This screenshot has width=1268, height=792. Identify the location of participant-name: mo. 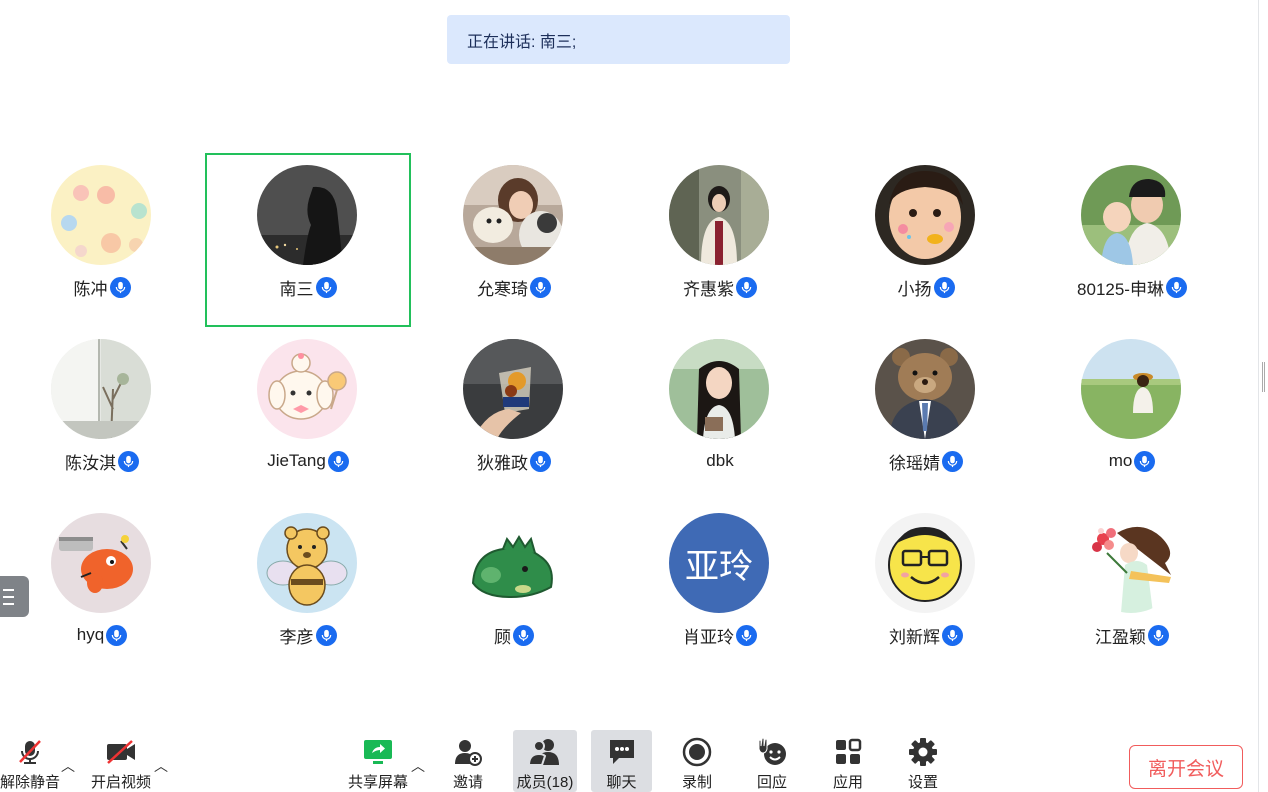
(1120, 460).